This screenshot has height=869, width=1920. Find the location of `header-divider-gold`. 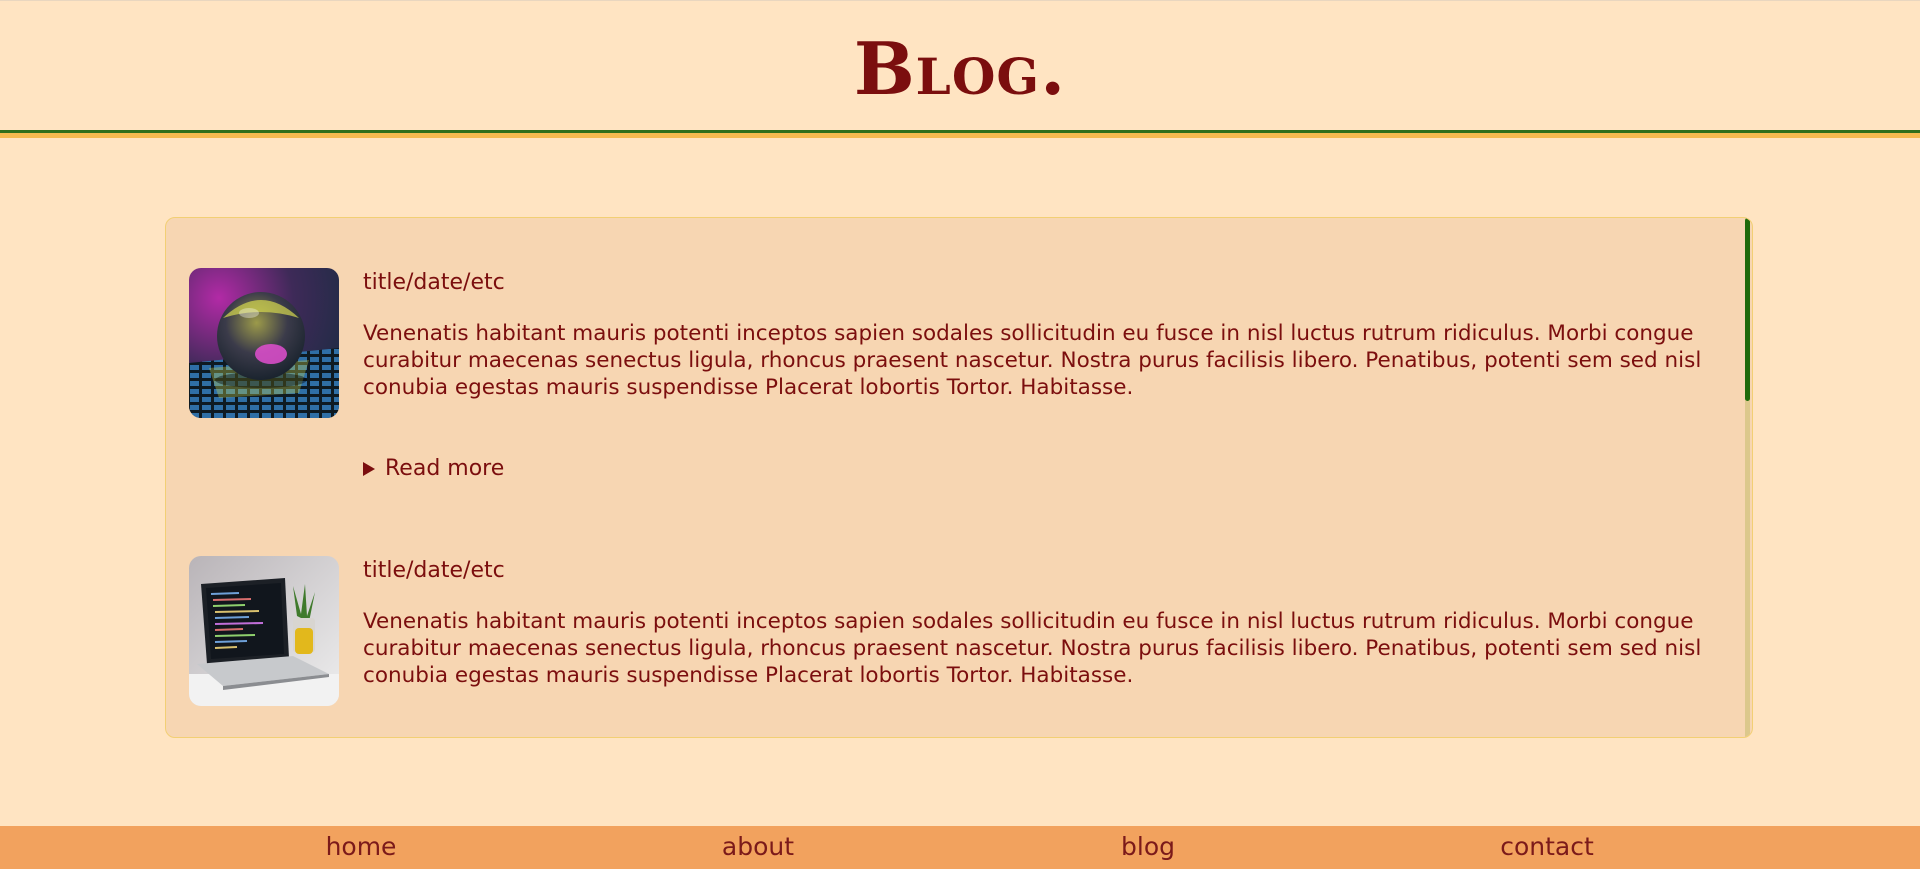

header-divider-gold is located at coordinates (960, 135).